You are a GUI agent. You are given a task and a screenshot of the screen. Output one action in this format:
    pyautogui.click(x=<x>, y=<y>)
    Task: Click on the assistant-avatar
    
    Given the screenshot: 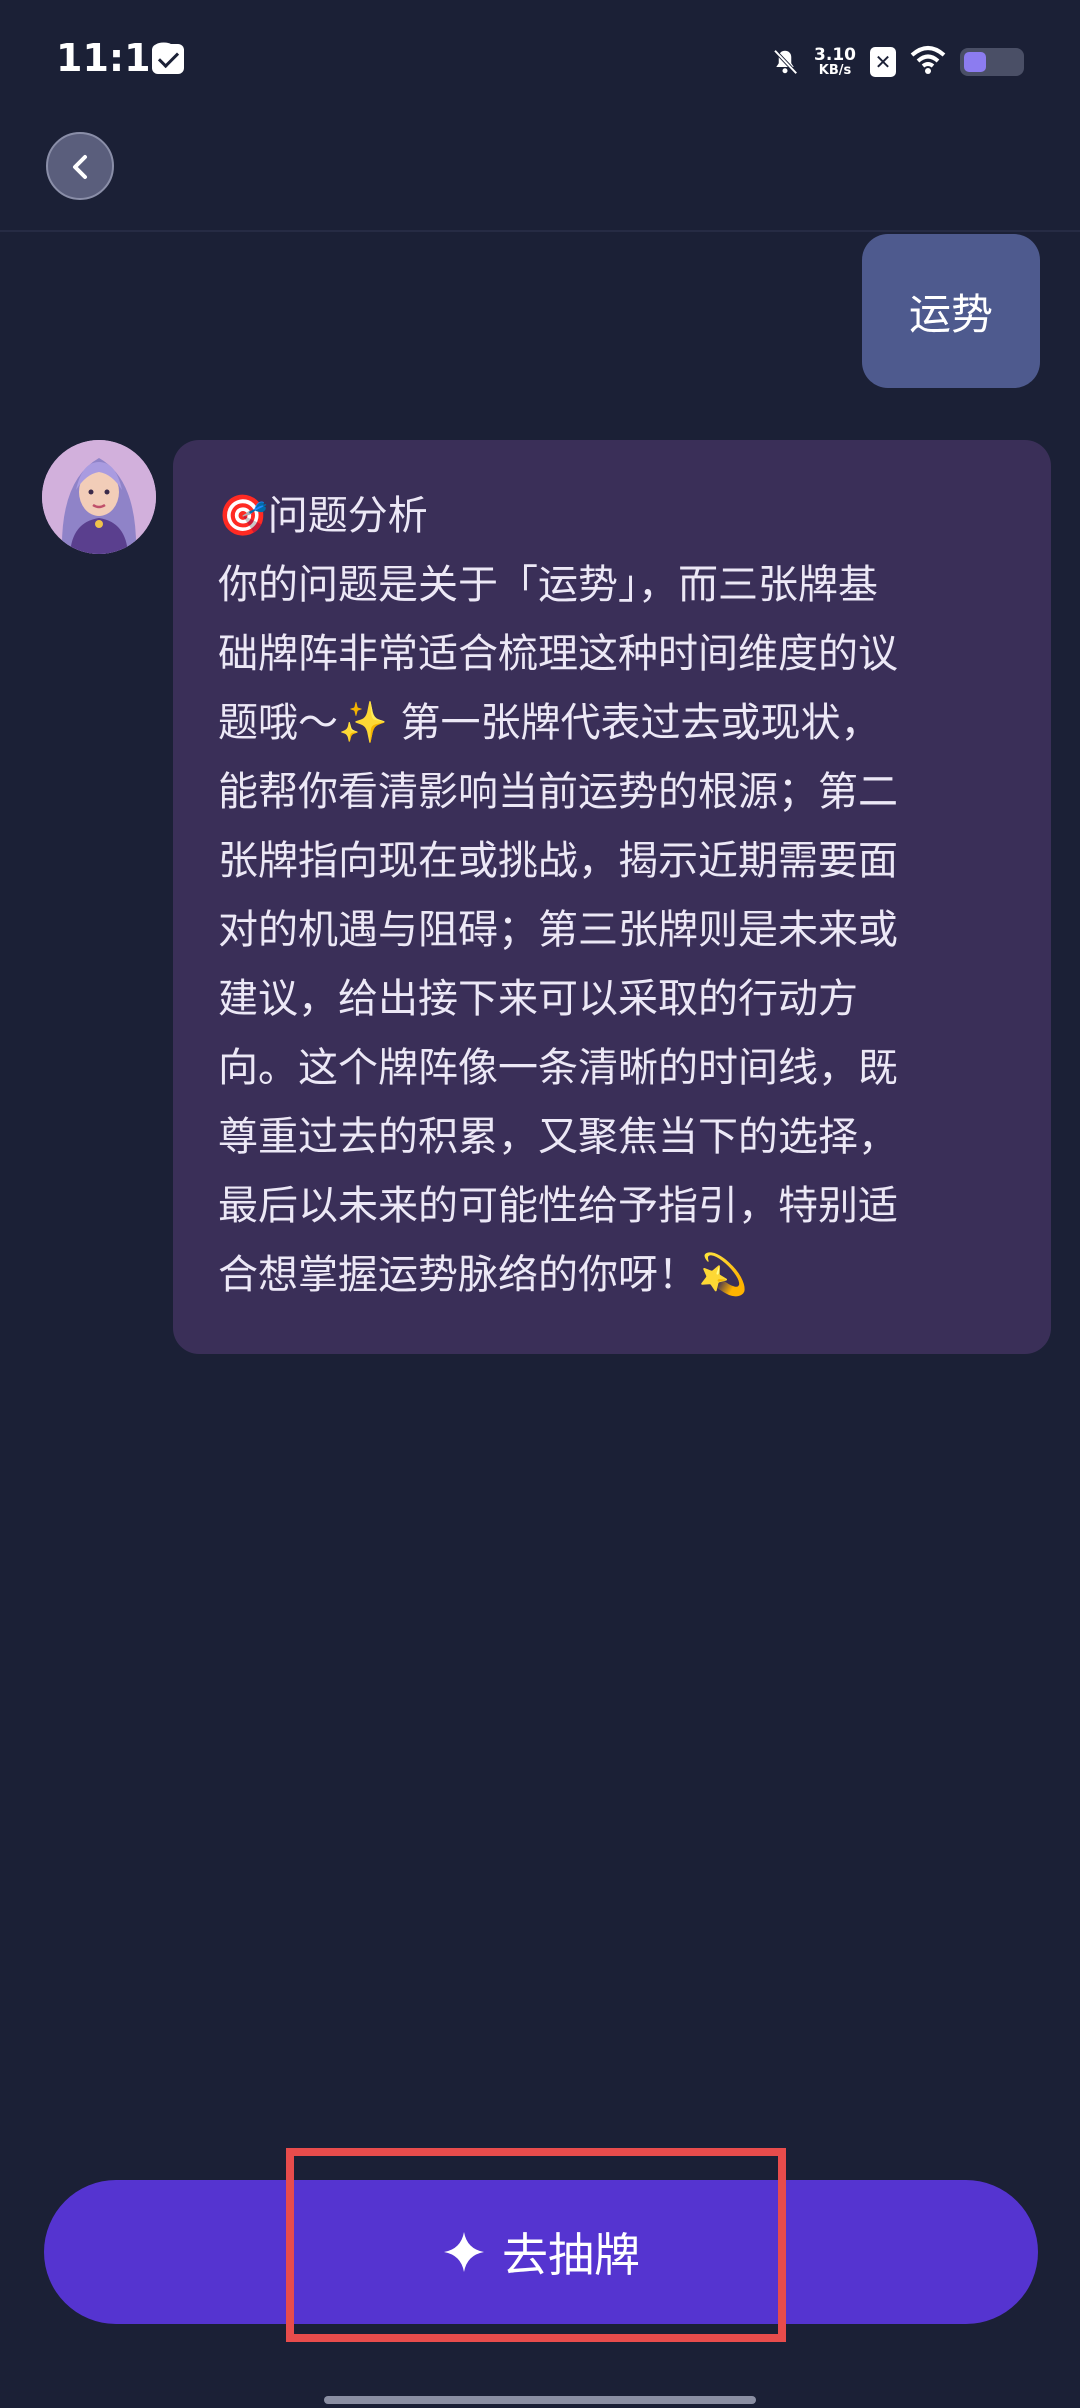 What is the action you would take?
    pyautogui.click(x=99, y=497)
    